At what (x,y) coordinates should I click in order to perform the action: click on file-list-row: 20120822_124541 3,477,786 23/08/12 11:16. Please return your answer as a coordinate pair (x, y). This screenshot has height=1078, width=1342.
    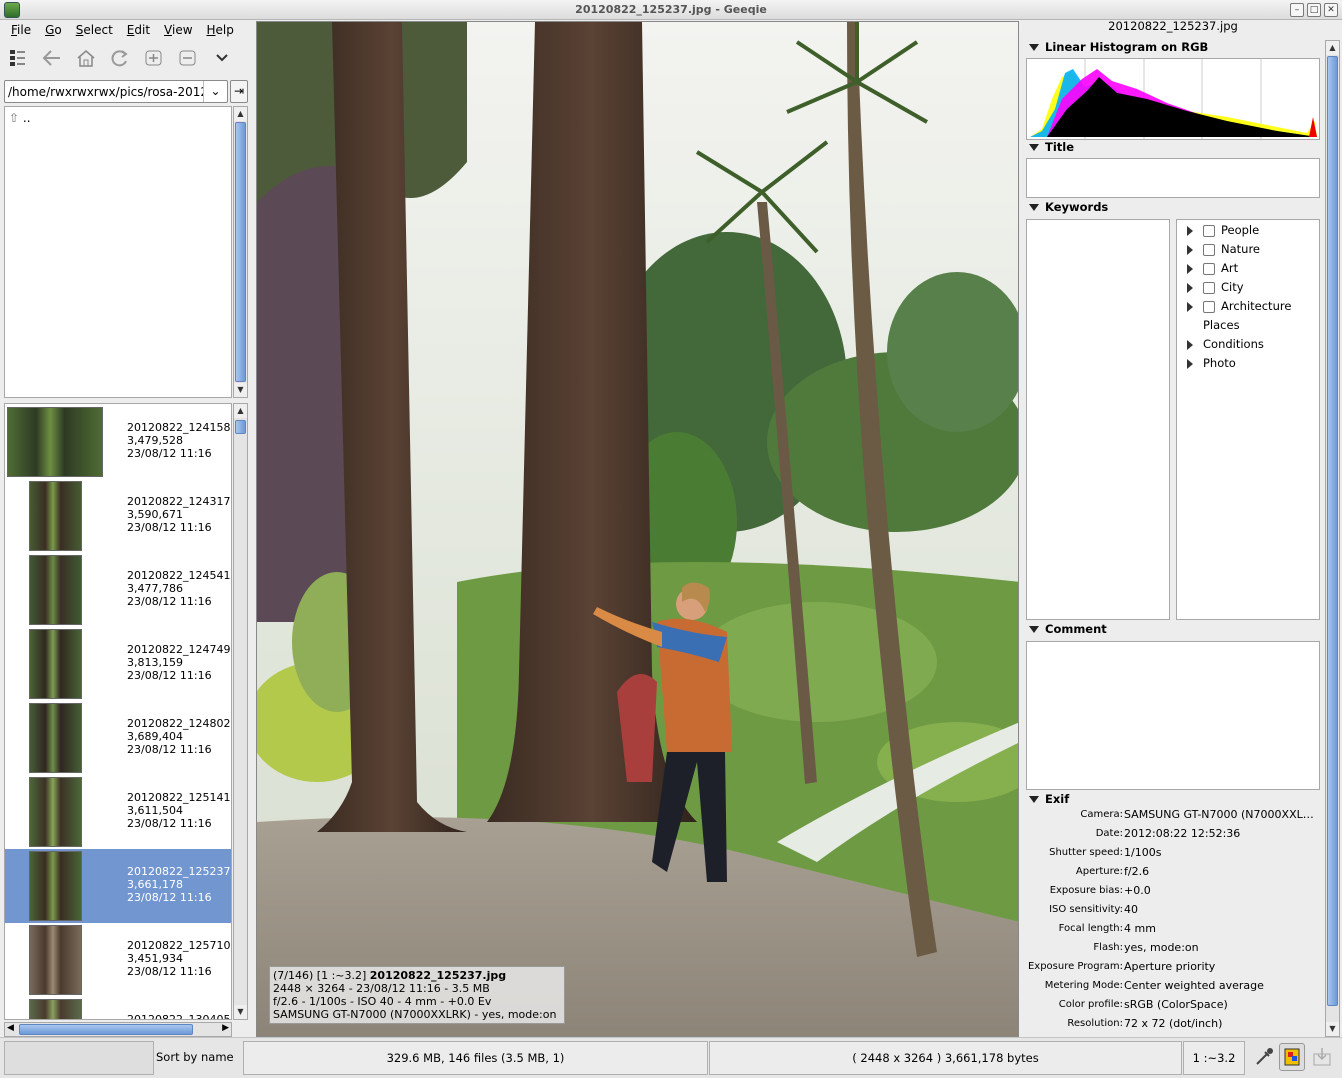
    Looking at the image, I should click on (118, 590).